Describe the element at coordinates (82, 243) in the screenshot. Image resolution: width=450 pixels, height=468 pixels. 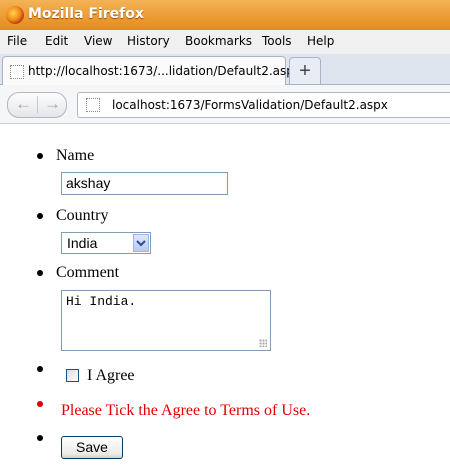
I see `country-selected-value: India` at that location.